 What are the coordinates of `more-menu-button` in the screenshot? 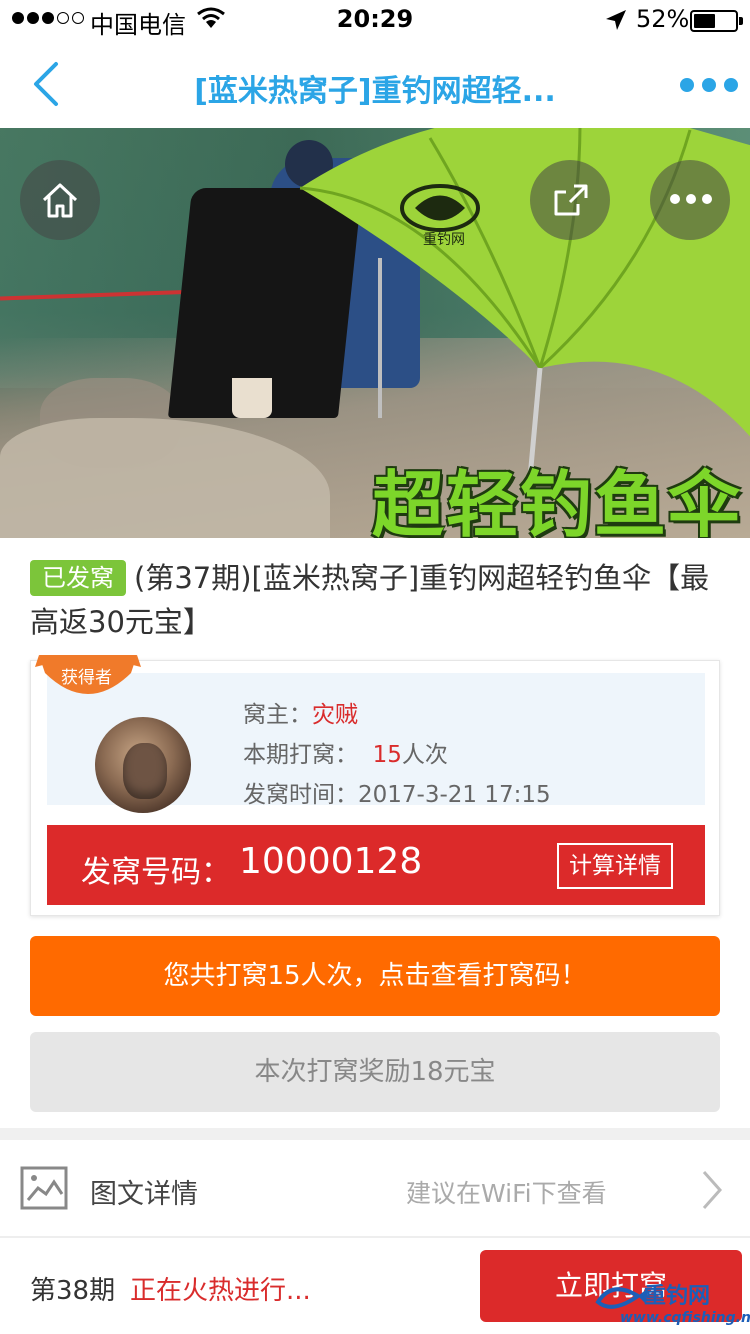 It's located at (709, 85).